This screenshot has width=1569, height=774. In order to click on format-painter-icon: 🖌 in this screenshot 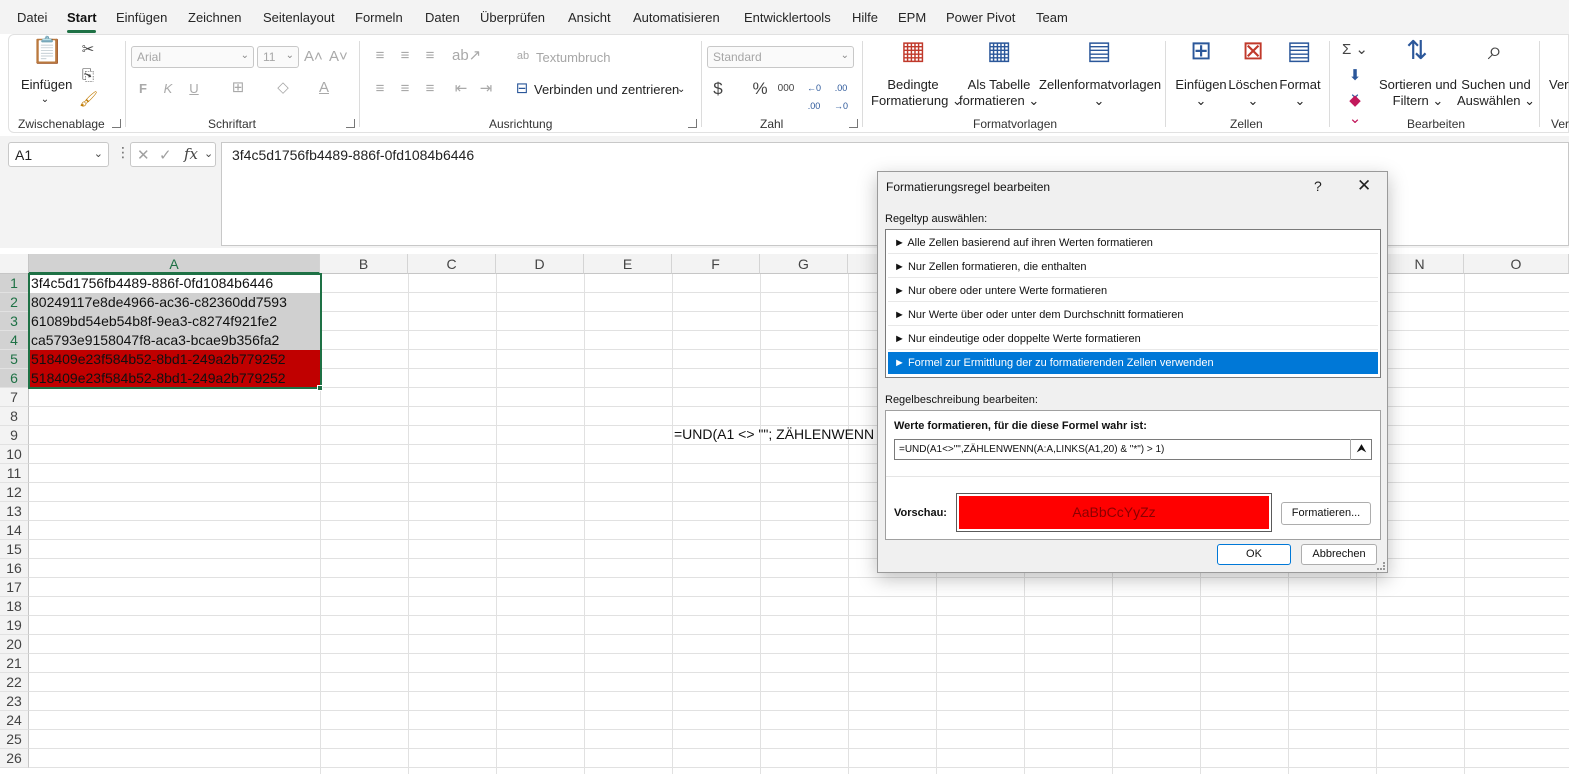, I will do `click(88, 100)`.